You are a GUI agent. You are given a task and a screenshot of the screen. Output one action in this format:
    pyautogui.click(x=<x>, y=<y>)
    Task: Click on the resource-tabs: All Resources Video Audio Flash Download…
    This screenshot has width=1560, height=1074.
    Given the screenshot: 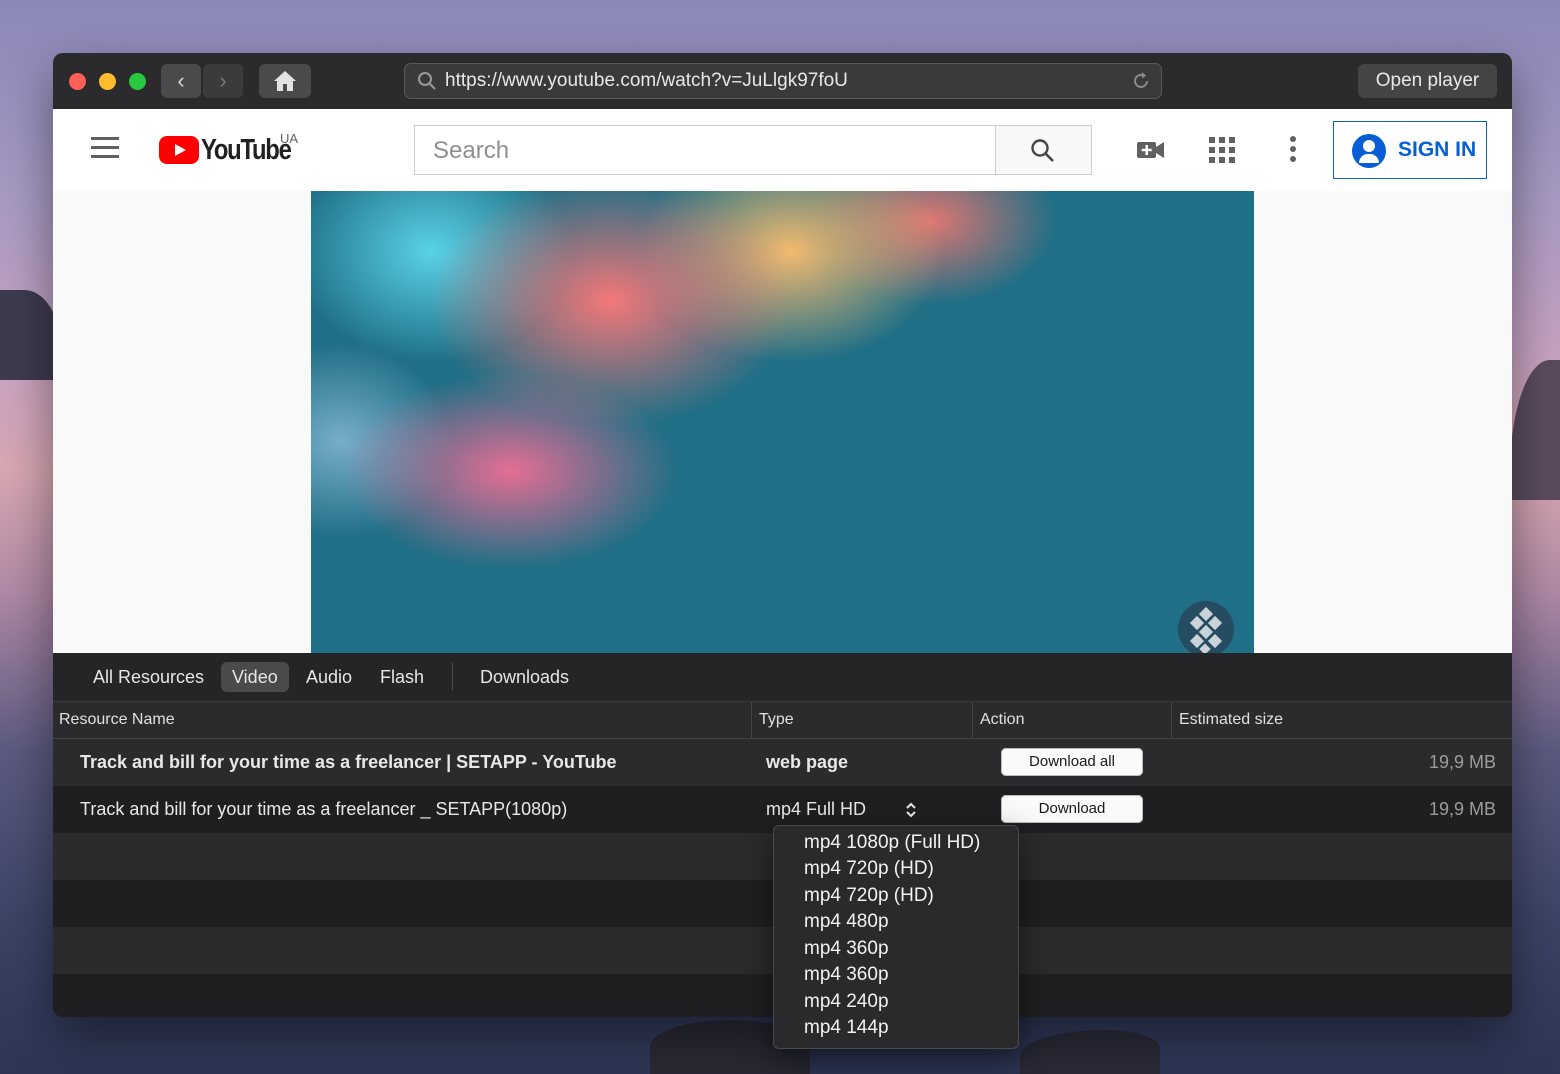 What is the action you would take?
    pyautogui.click(x=782, y=677)
    